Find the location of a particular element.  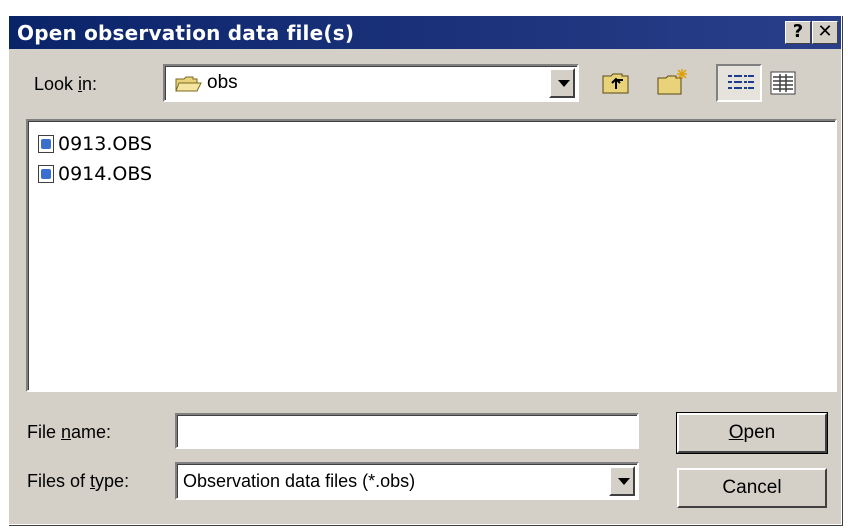

file-list-item: 0913.OBS is located at coordinates (95, 144).